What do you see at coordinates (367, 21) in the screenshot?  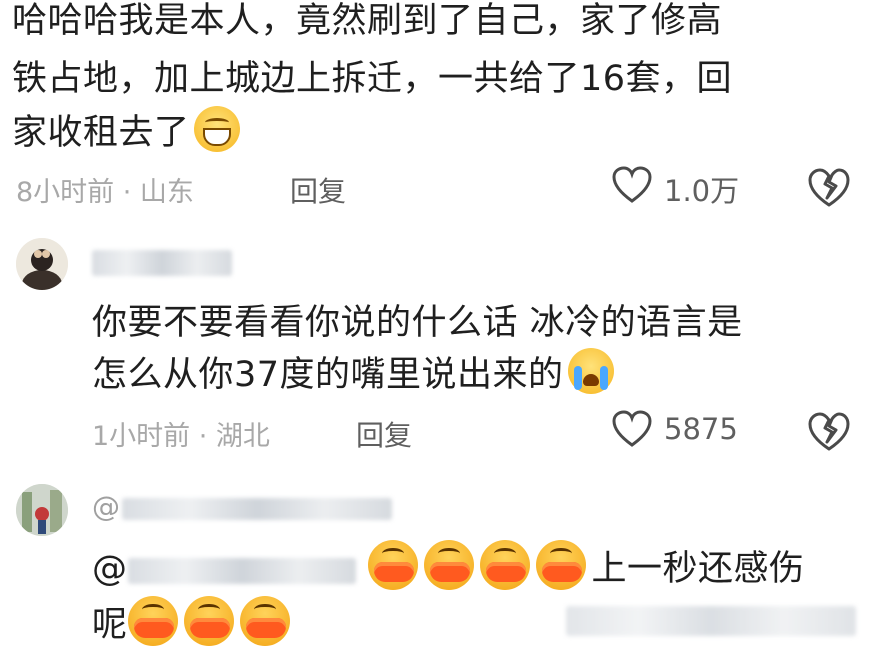 I see `comment1-line1: 哈哈哈我是本人，竟然刷到了自己，家了修高` at bounding box center [367, 21].